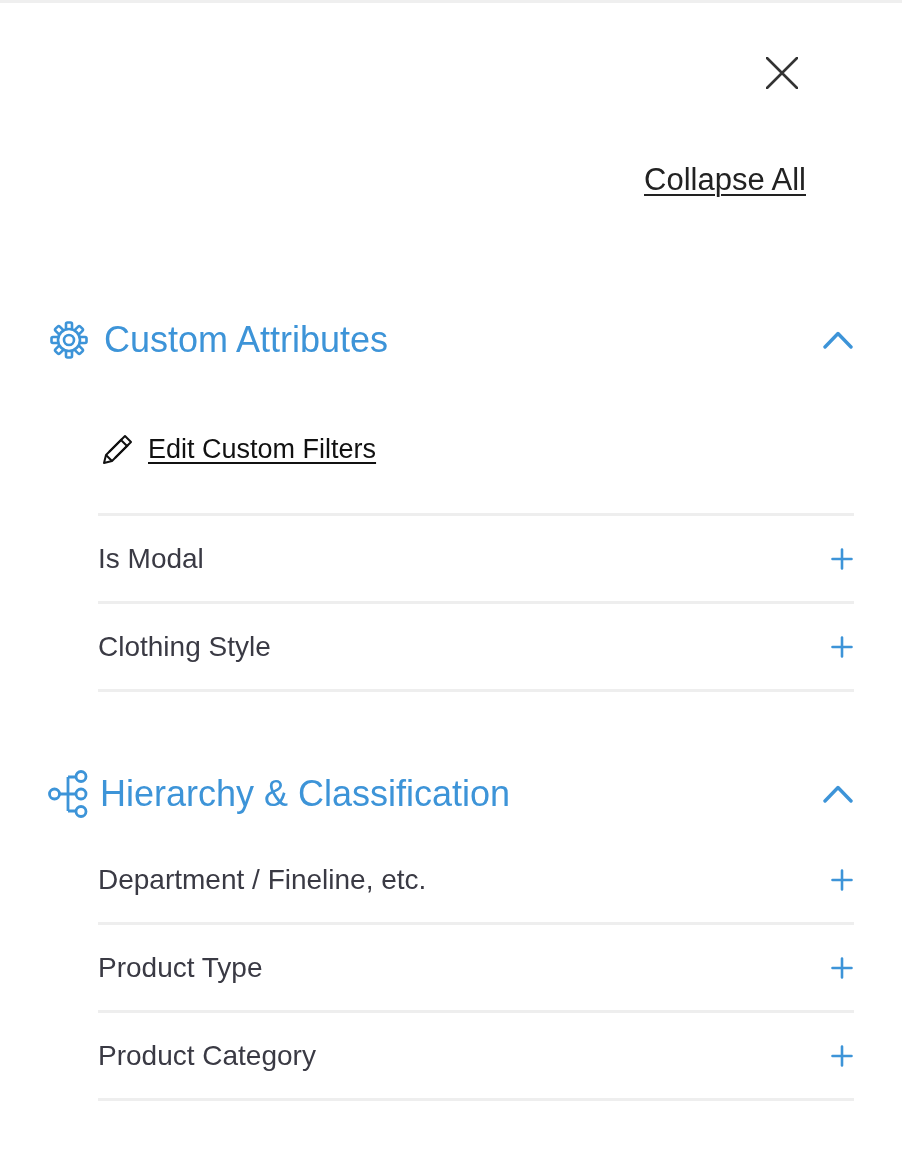  I want to click on section-title: Hierarchy & Classification, so click(305, 794).